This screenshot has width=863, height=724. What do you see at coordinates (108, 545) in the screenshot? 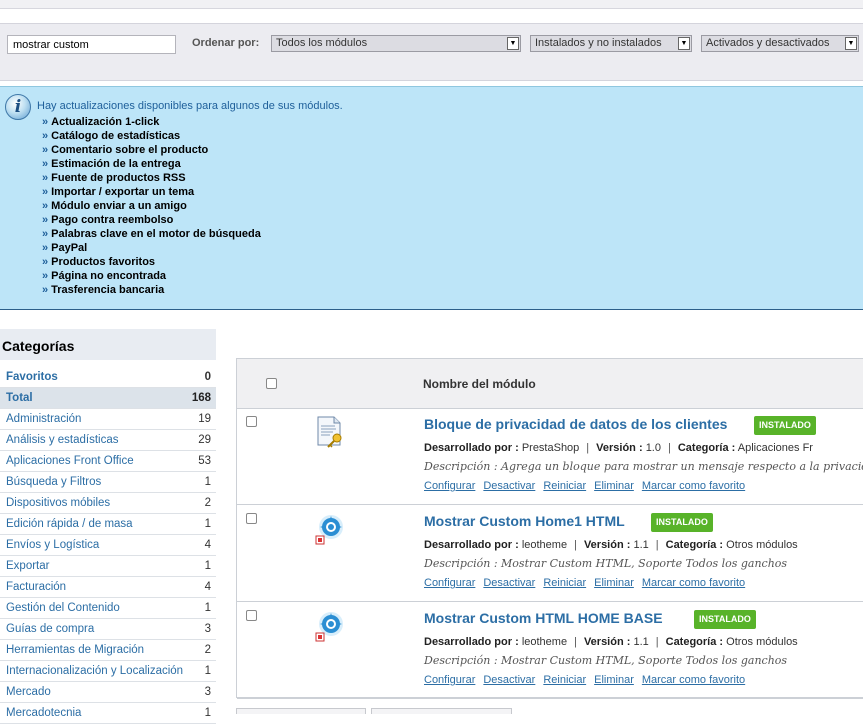
I see `category-item: Envíos y Logística 4` at bounding box center [108, 545].